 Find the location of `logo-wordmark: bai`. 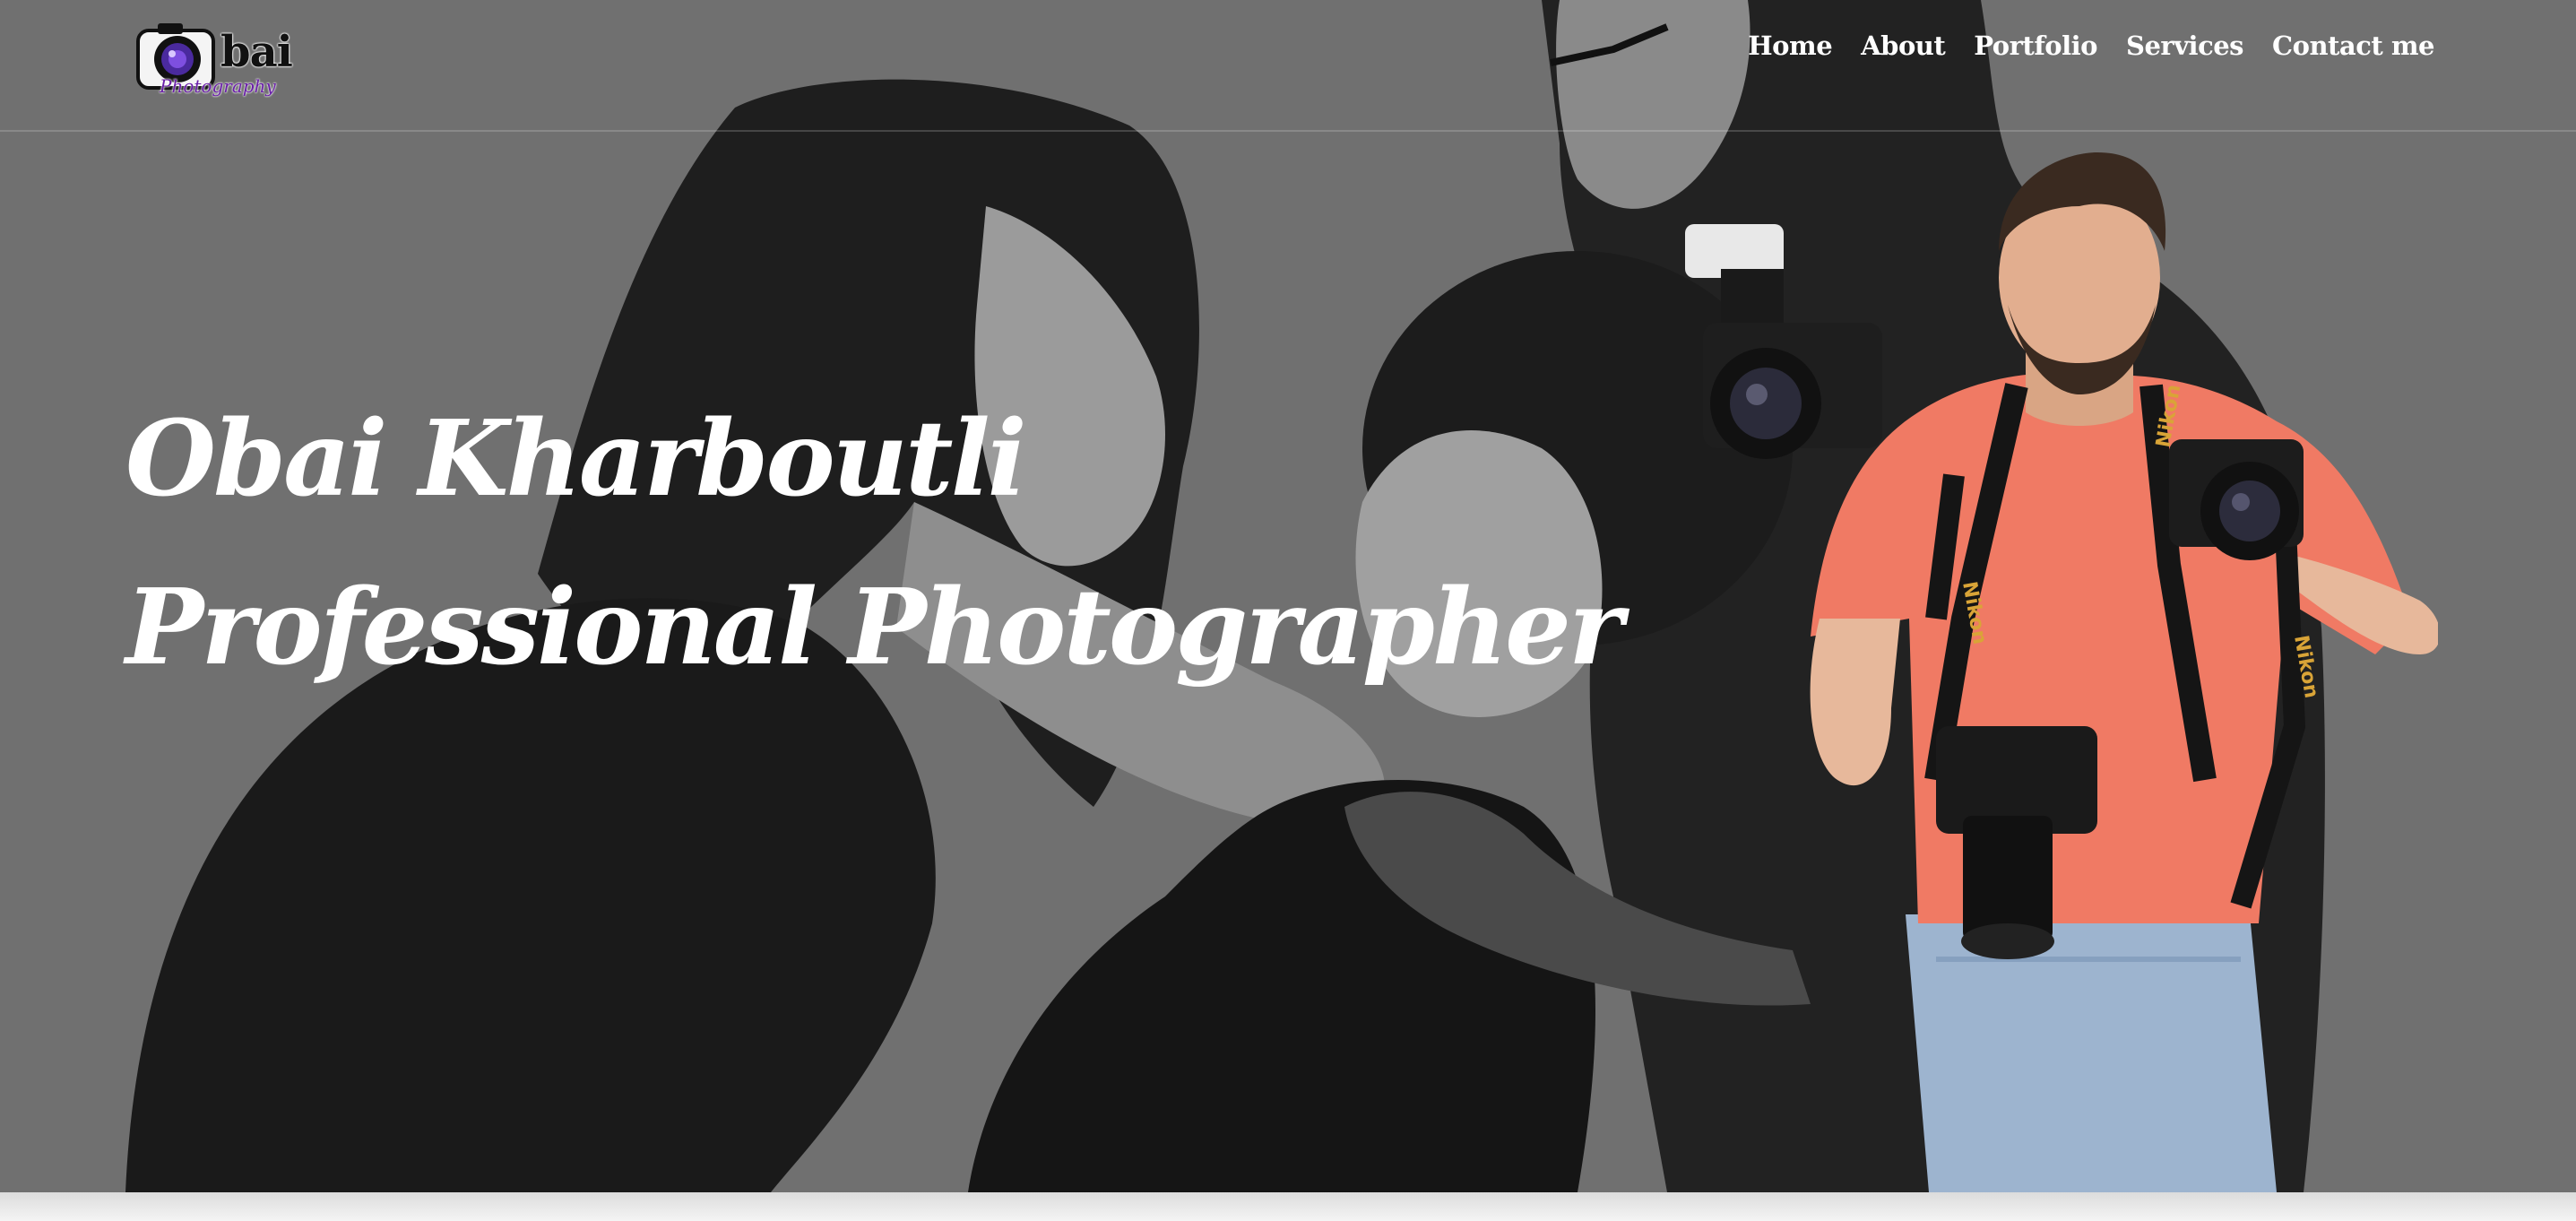

logo-wordmark: bai is located at coordinates (256, 52).